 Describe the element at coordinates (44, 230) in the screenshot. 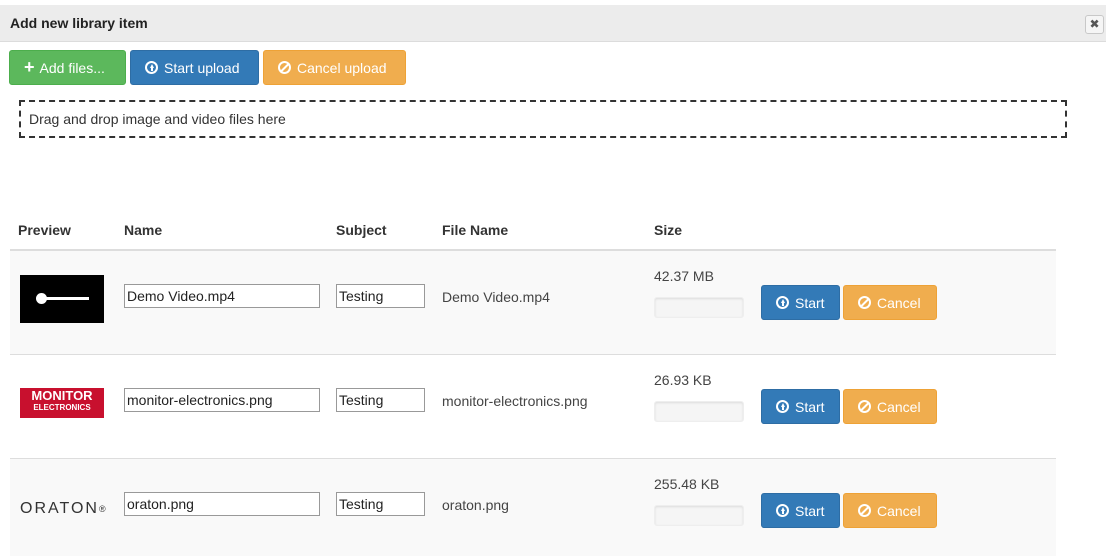

I see `header-preview: Preview` at that location.